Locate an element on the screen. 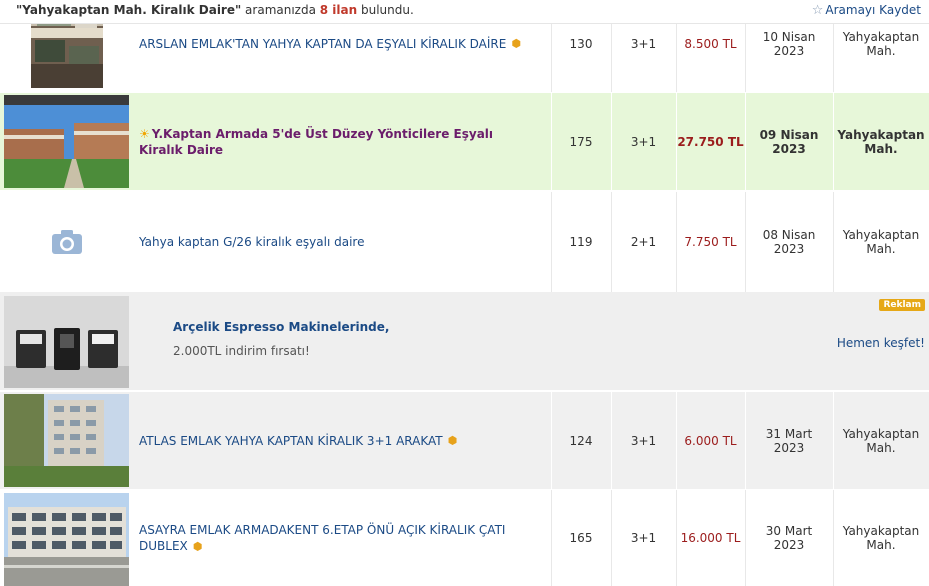 This screenshot has height=586, width=929. search-summary-middle: aramanızda is located at coordinates (280, 10).